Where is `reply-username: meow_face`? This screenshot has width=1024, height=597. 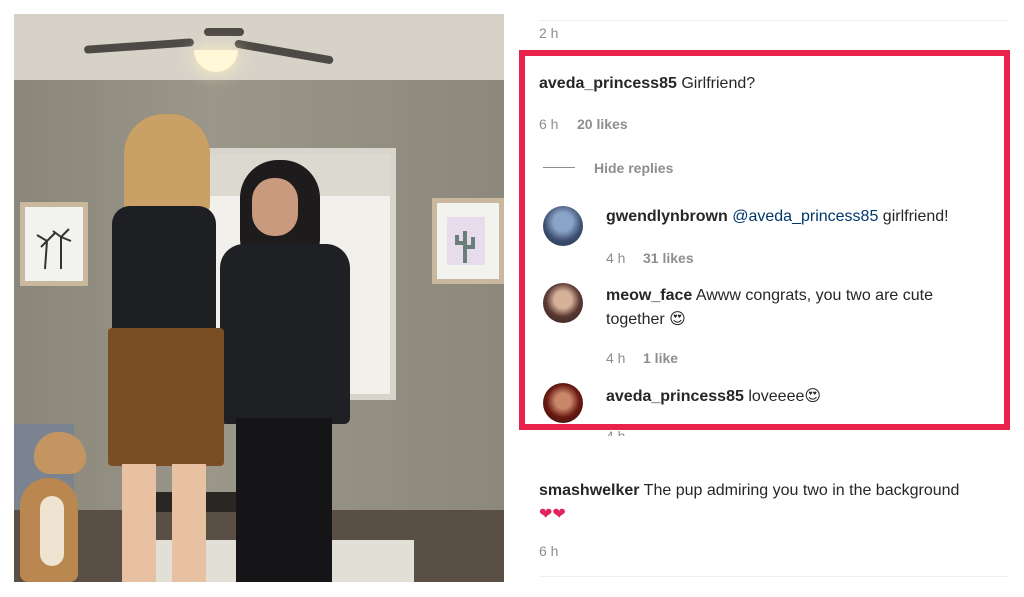 reply-username: meow_face is located at coordinates (649, 295).